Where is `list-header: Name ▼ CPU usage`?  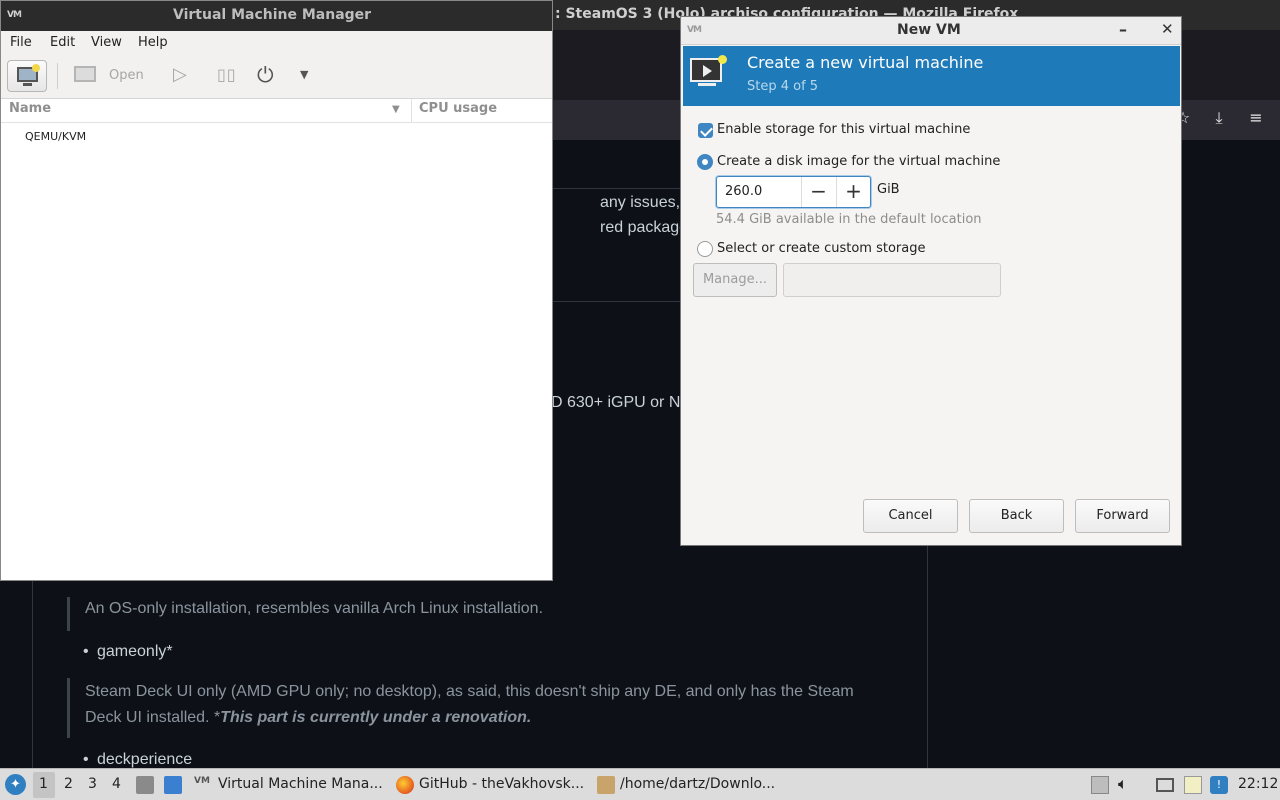 list-header: Name ▼ CPU usage is located at coordinates (276, 111).